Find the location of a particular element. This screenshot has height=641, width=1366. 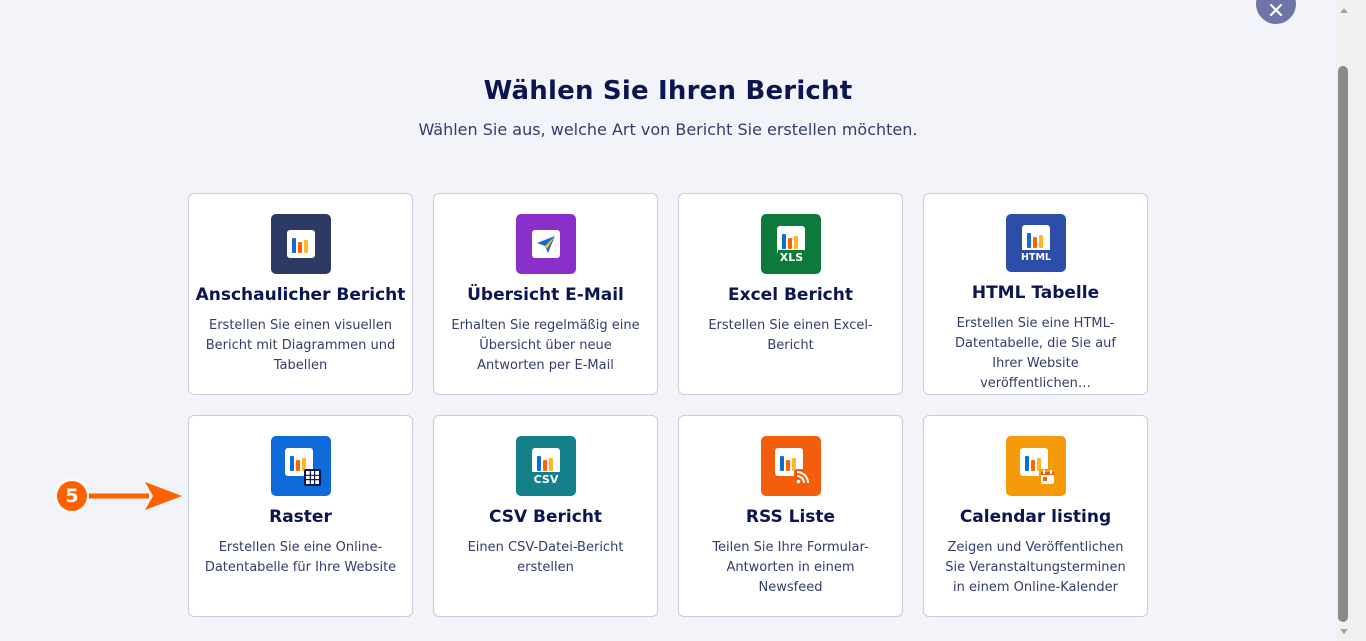

svg-text: XLS is located at coordinates (790, 257).